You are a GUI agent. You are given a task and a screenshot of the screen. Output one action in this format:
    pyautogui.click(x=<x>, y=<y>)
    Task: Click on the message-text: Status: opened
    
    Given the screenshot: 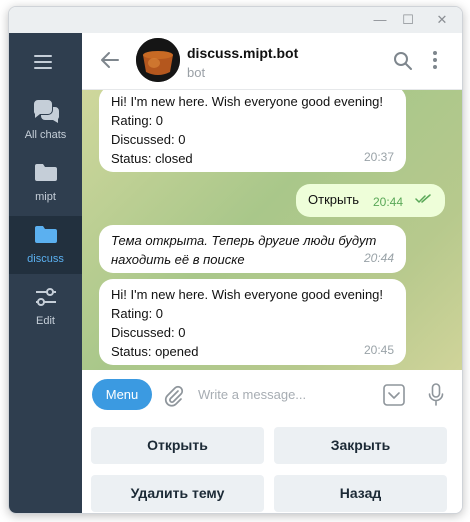 What is the action you would take?
    pyautogui.click(x=155, y=351)
    